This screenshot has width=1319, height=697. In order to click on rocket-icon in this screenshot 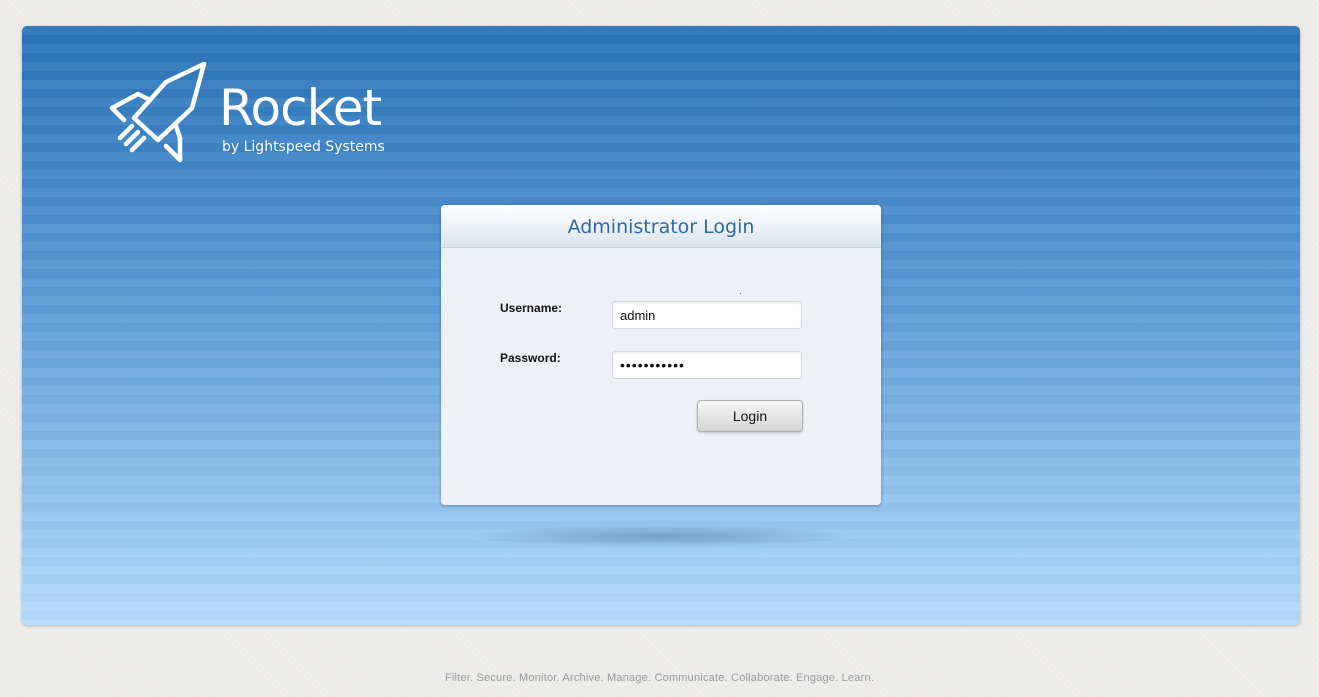, I will do `click(158, 112)`.